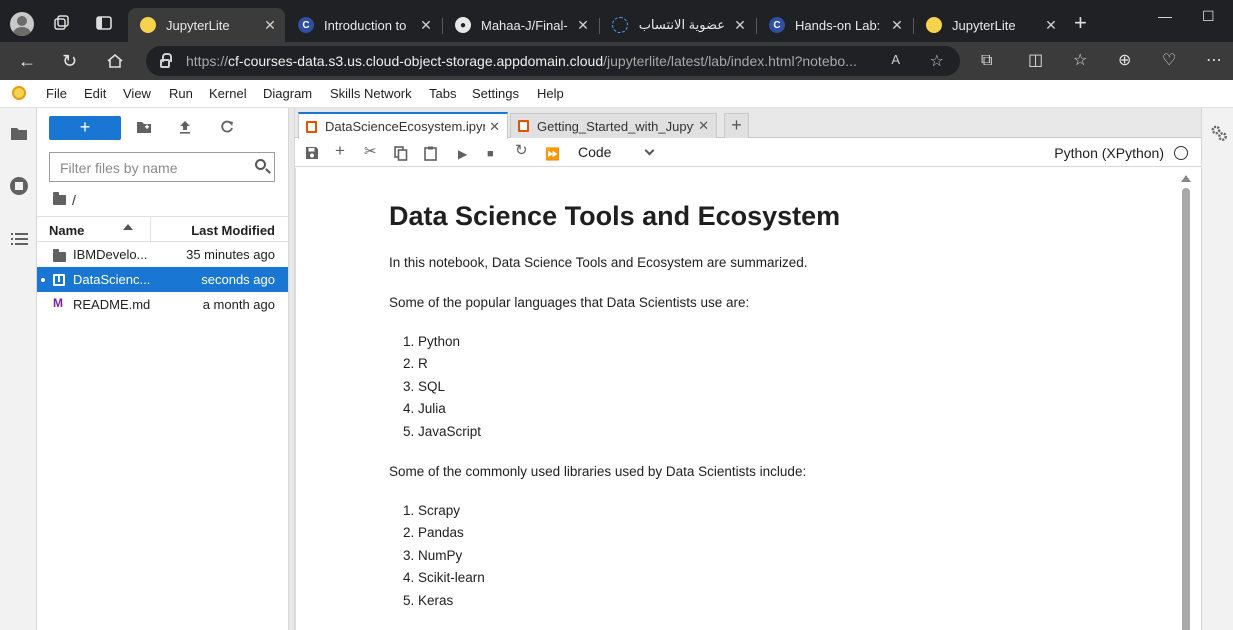  Describe the element at coordinates (442, 93) in the screenshot. I see `menu-tabs: Tabs` at that location.